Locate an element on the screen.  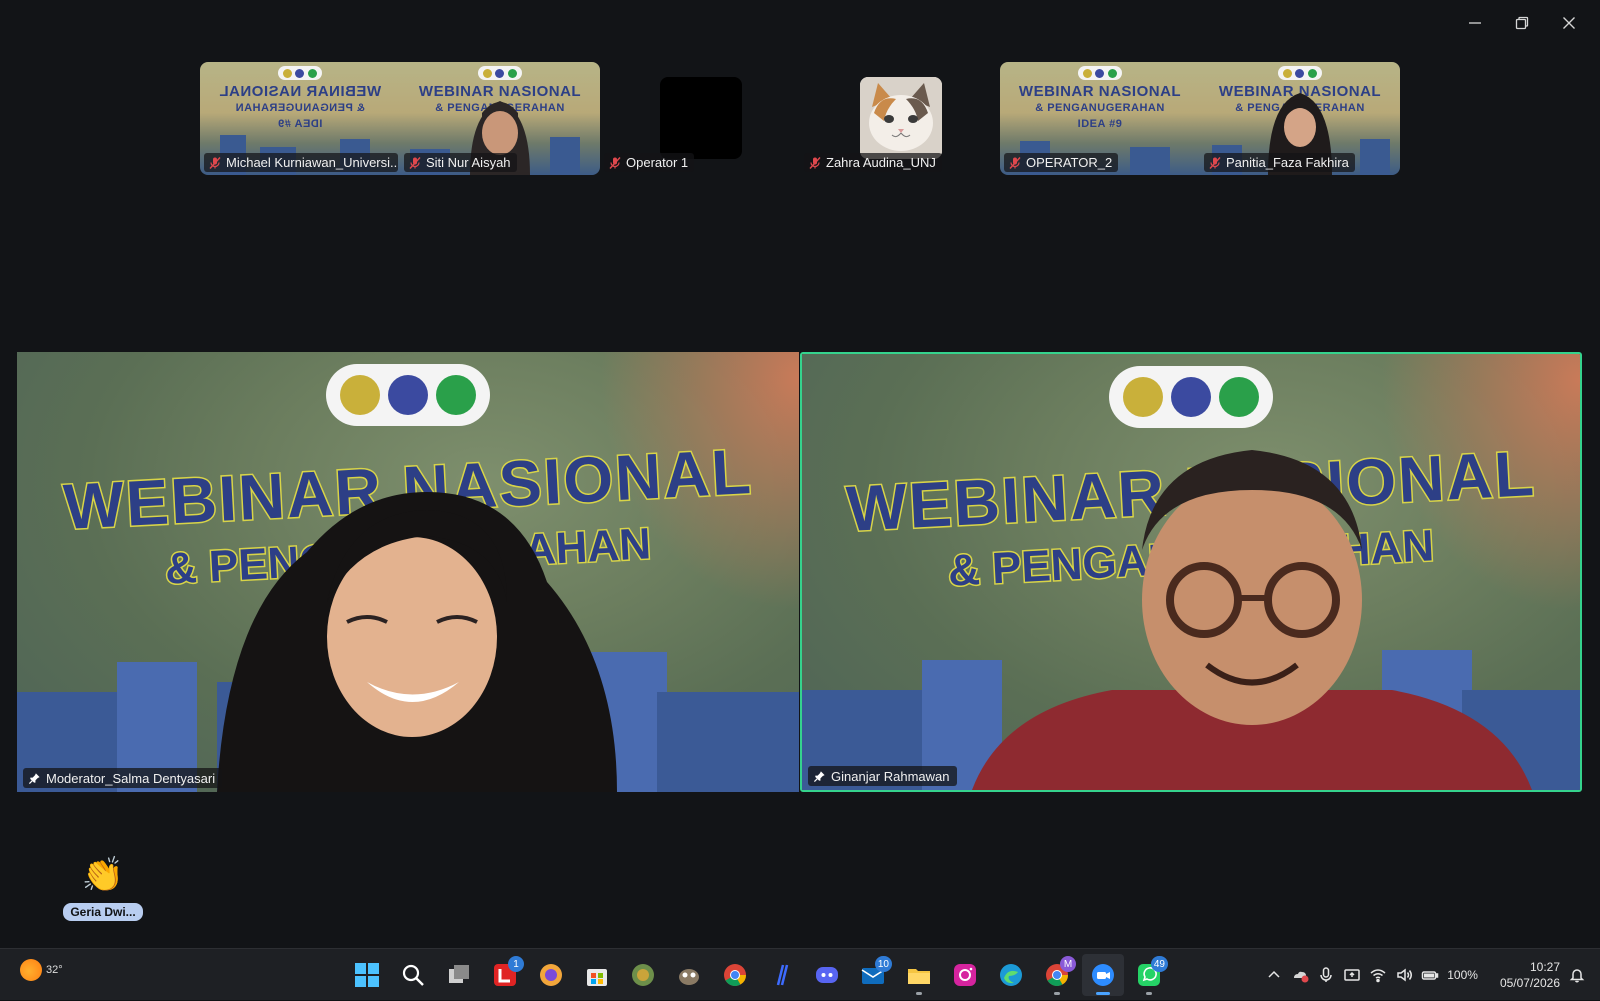
taskbar-apps: 1 10 M 49 is located at coordinates (758, 975).